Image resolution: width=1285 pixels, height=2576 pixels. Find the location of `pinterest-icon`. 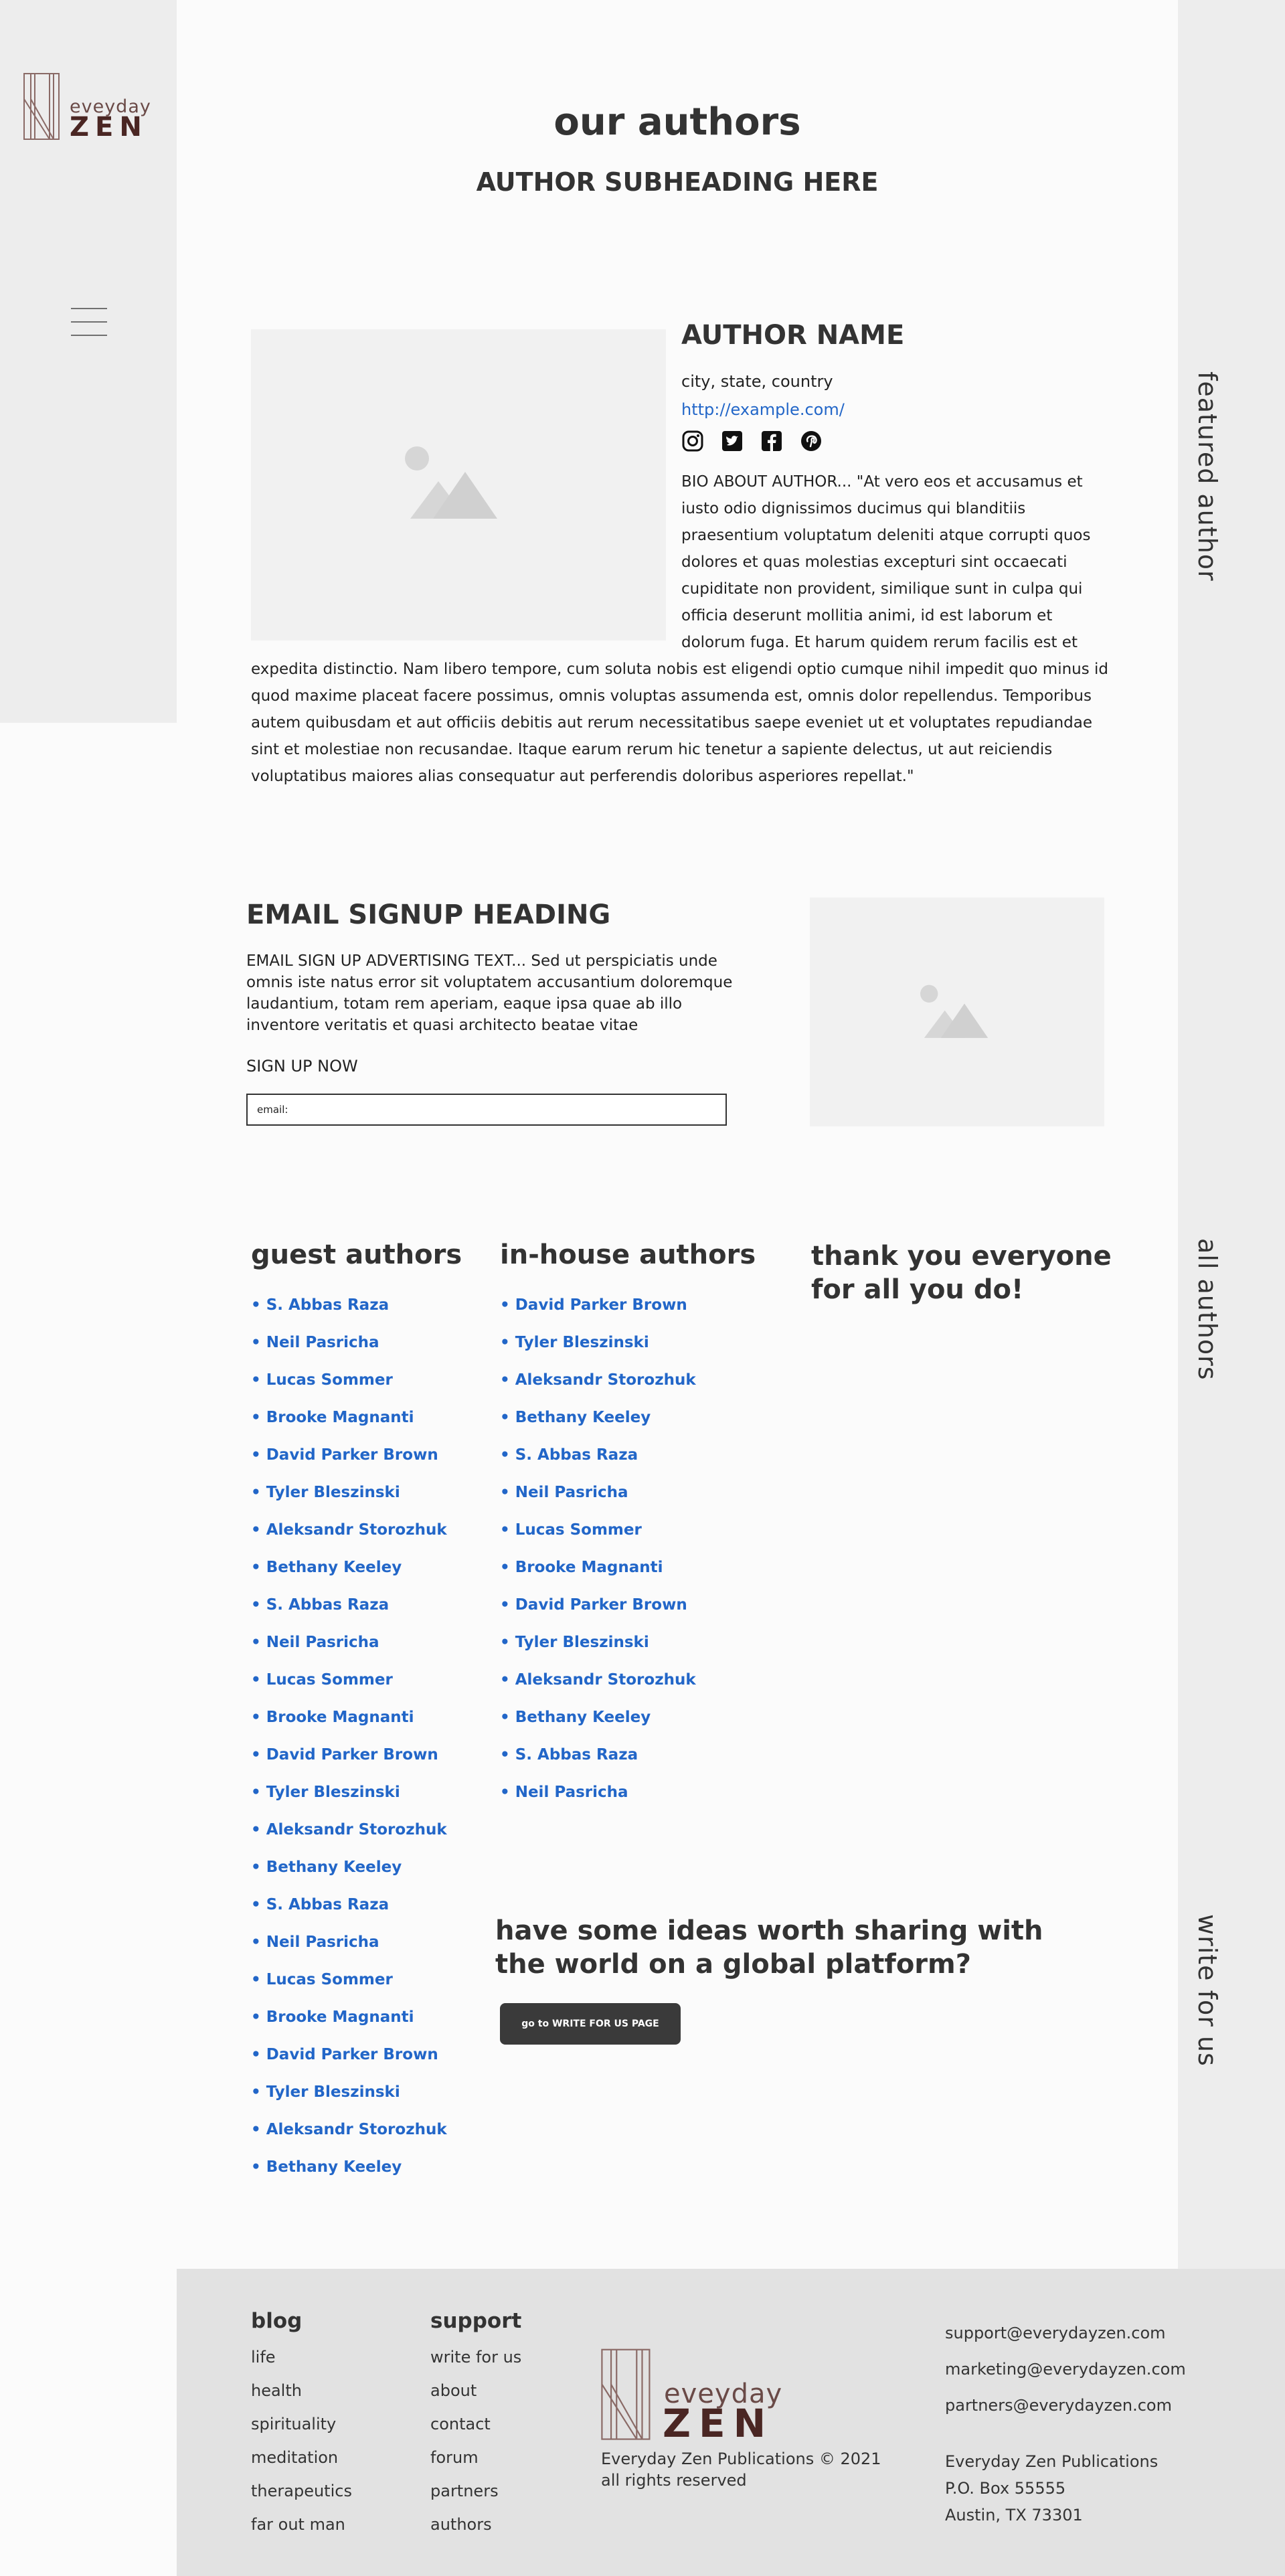

pinterest-icon is located at coordinates (811, 441).